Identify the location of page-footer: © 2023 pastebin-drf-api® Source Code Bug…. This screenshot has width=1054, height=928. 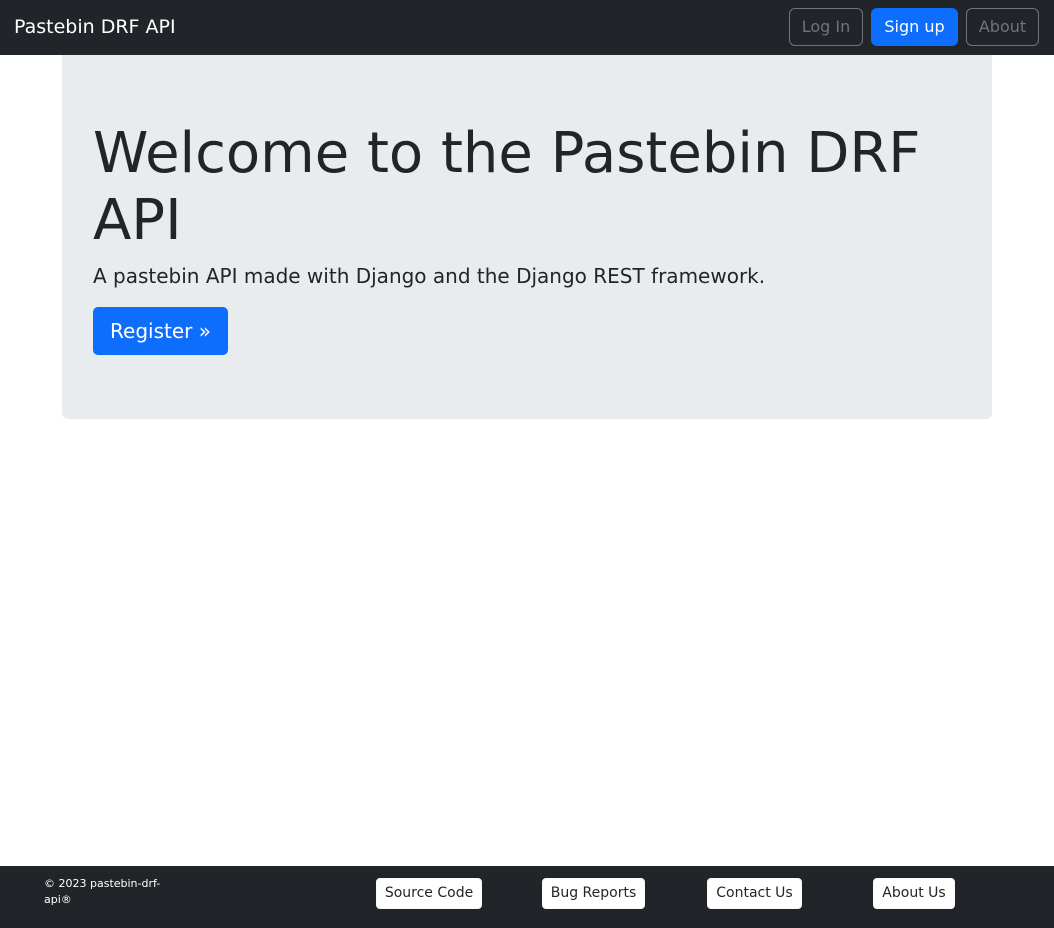
(527, 897).